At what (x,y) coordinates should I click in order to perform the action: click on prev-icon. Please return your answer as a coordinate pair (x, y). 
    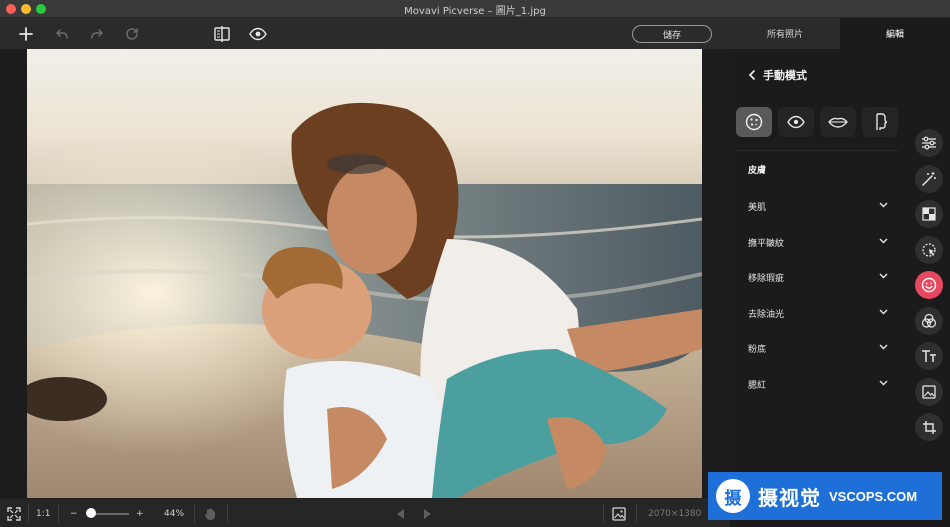
    Looking at the image, I should click on (400, 513).